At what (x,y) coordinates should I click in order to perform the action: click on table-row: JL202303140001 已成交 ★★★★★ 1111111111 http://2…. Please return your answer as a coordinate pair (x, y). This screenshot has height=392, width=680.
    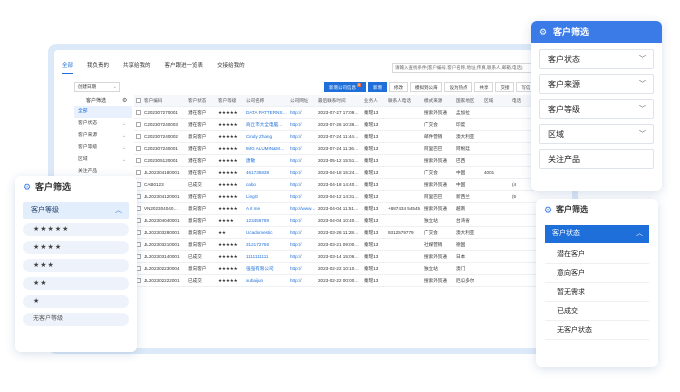
    Looking at the image, I should click on (353, 257).